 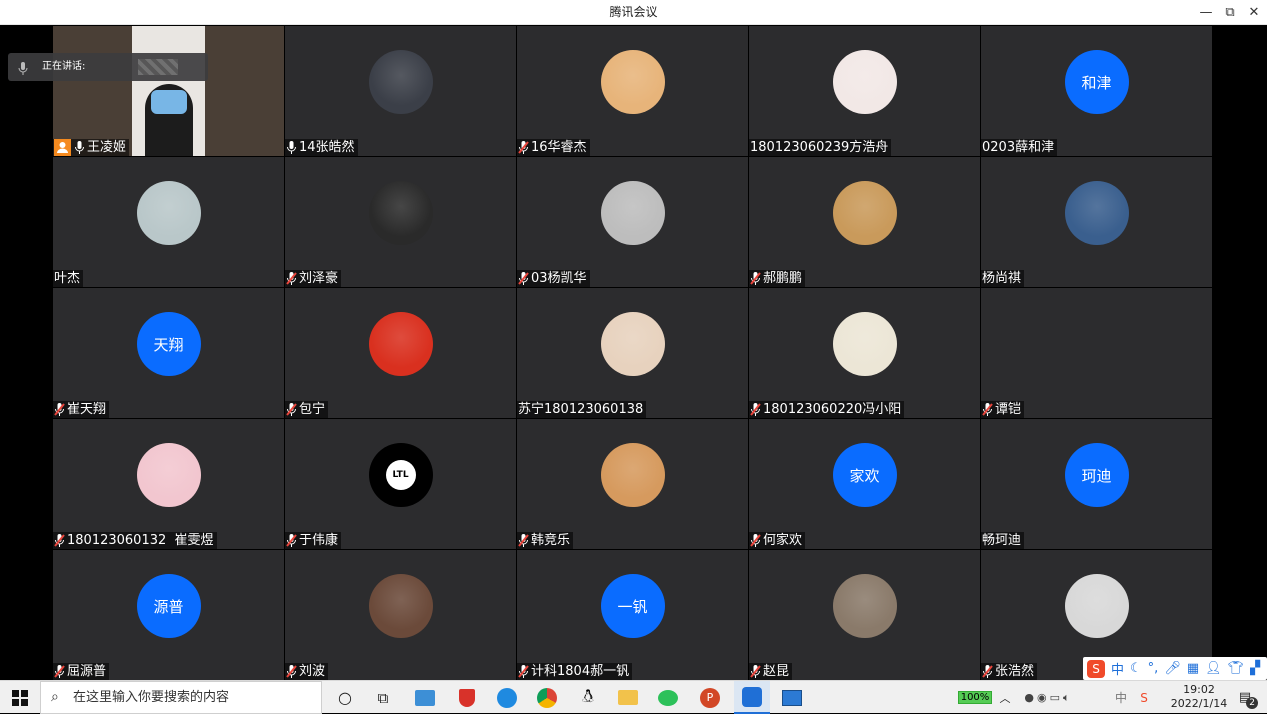 I want to click on participant-tile: 和津 0203薛和津, so click(x=1096, y=91).